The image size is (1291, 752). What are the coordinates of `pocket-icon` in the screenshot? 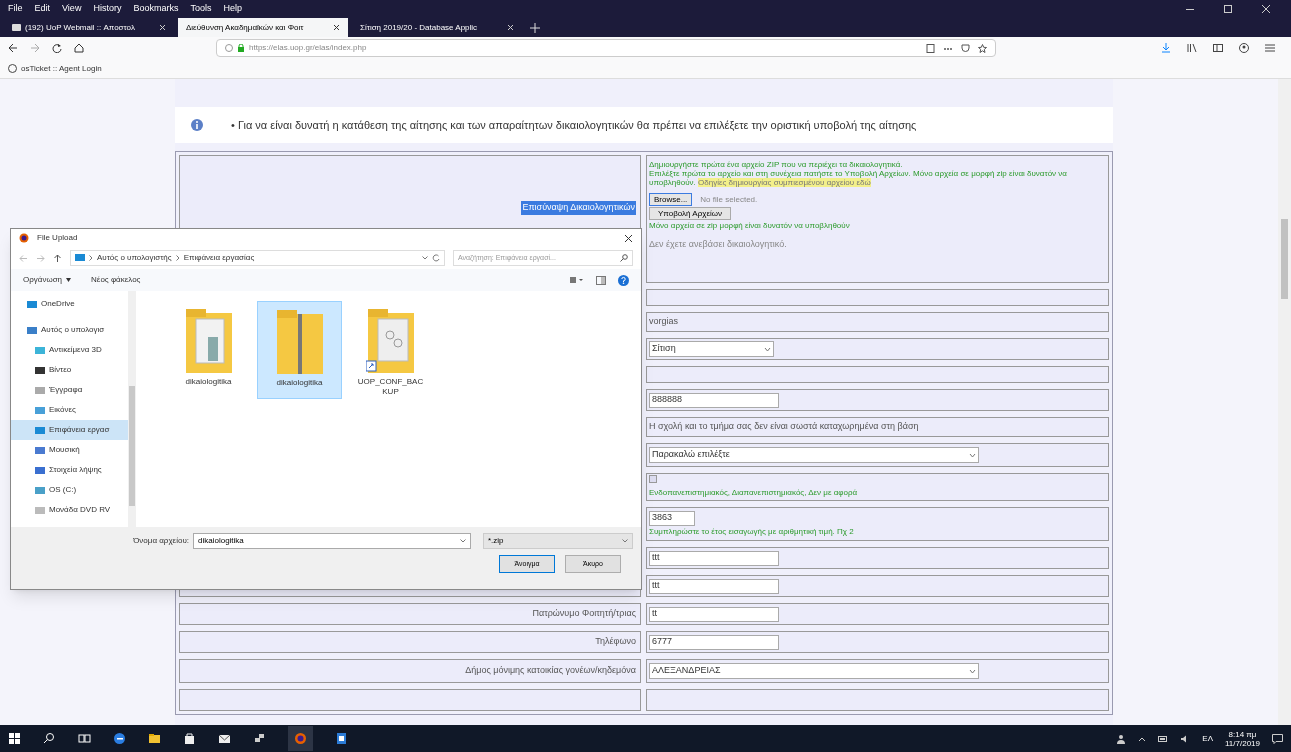 It's located at (965, 48).